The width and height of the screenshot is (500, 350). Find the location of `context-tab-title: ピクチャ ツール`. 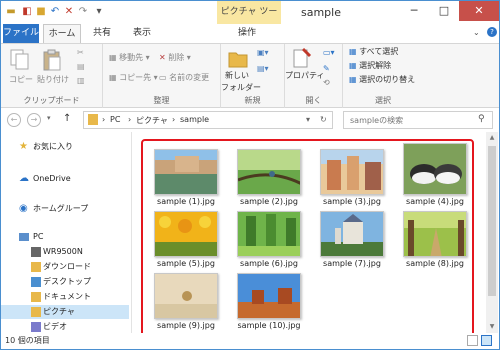

context-tab-title: ピクチャ ツール is located at coordinates (249, 20).